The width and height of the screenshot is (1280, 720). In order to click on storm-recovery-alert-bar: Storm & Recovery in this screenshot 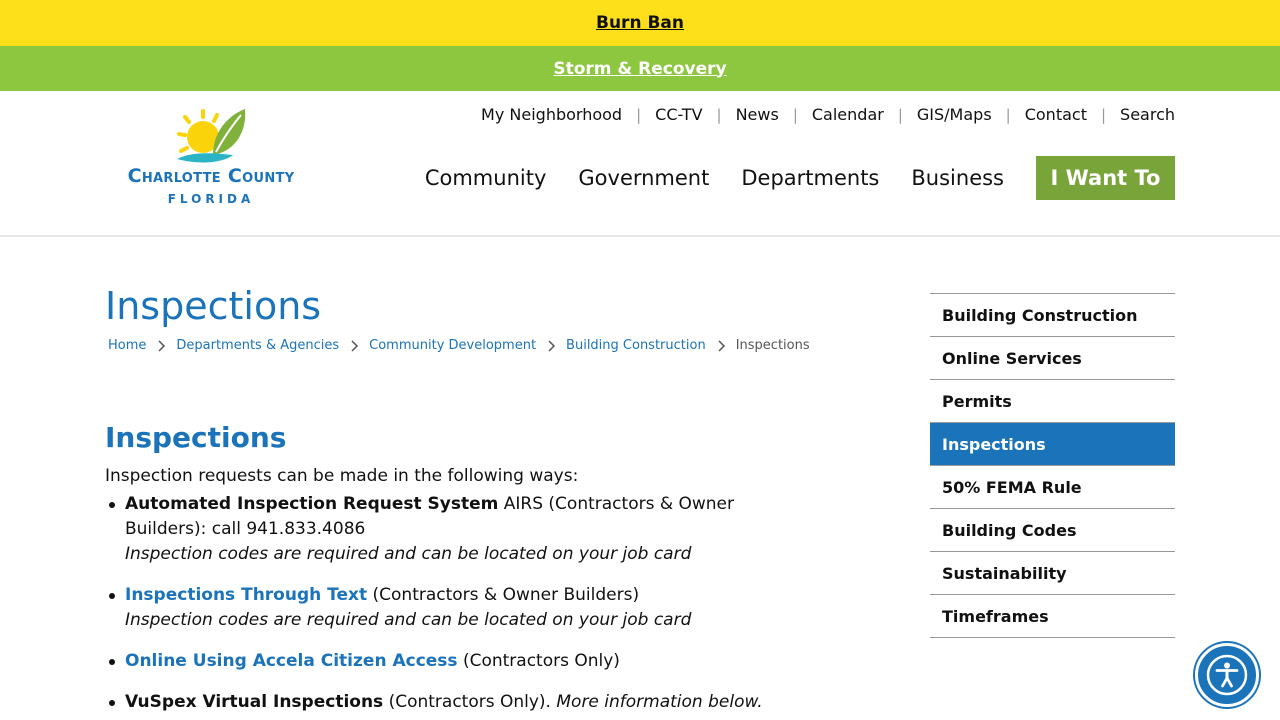, I will do `click(640, 68)`.